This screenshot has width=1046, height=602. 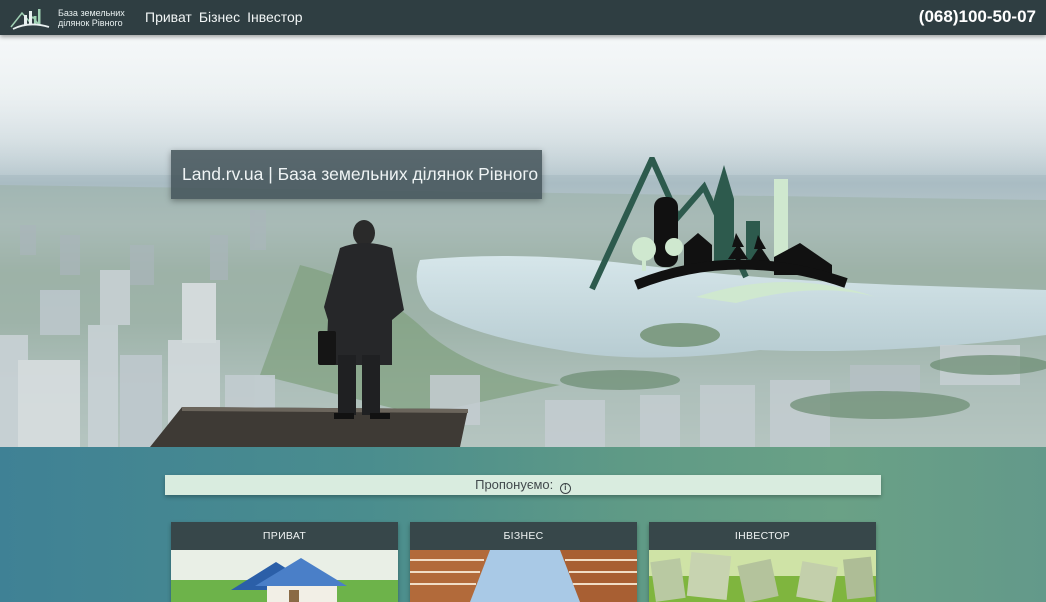 What do you see at coordinates (90, 23) in the screenshot?
I see `brand-line-2: ділянок Рівного` at bounding box center [90, 23].